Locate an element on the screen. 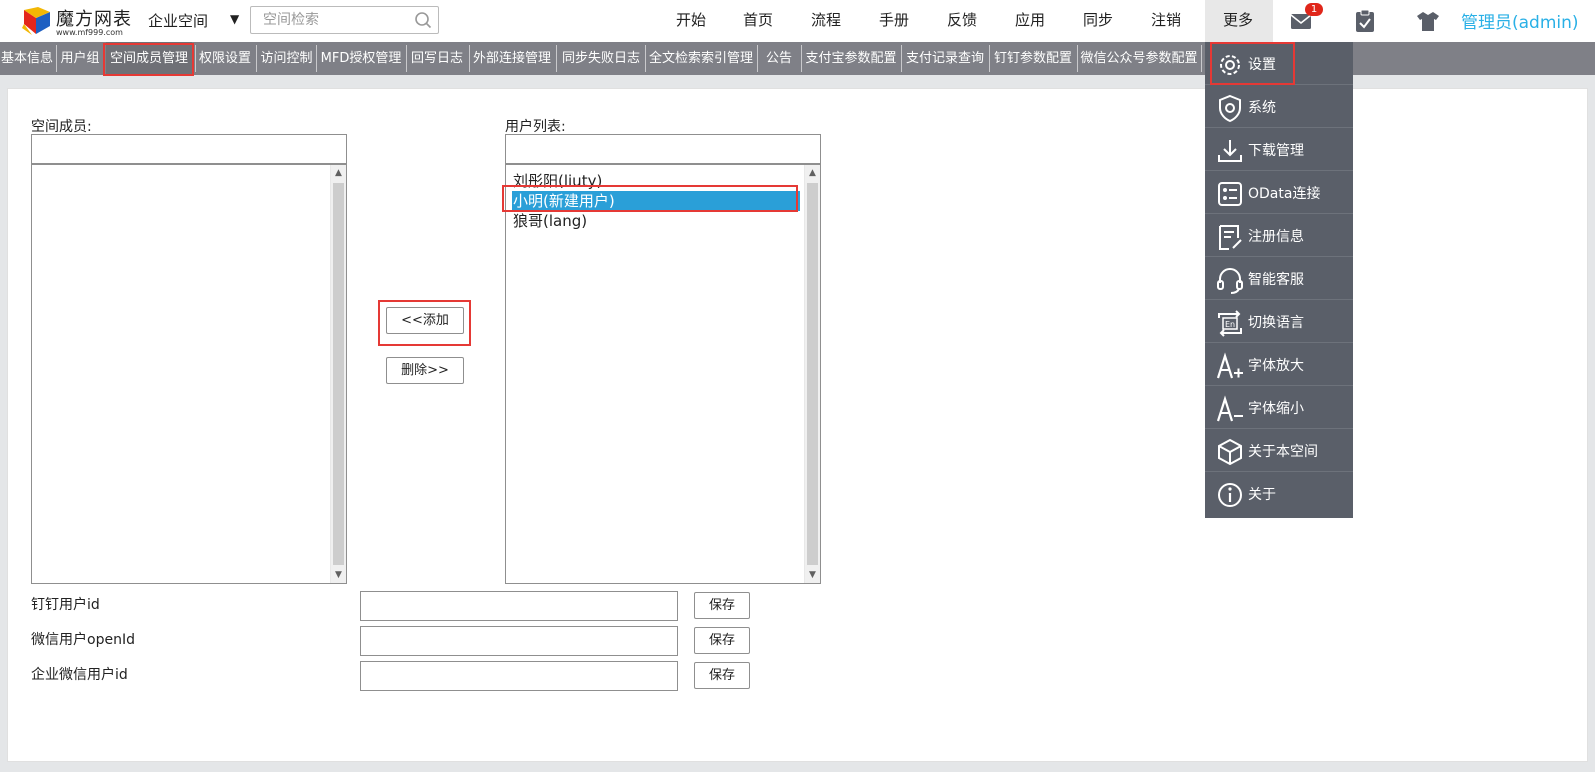 The height and width of the screenshot is (772, 1595). caret-down-icon: ▼ is located at coordinates (234, 19).